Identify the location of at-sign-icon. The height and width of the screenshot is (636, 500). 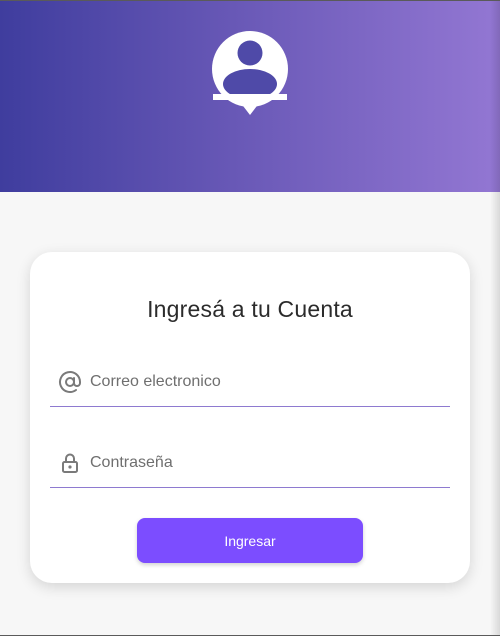
(70, 382).